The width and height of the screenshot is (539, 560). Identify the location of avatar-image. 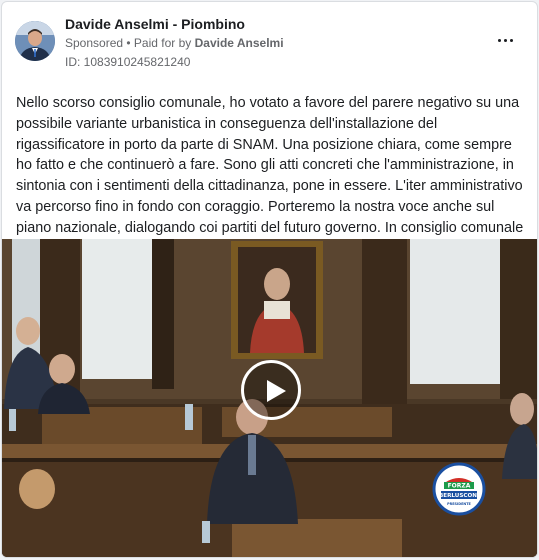
(35, 41).